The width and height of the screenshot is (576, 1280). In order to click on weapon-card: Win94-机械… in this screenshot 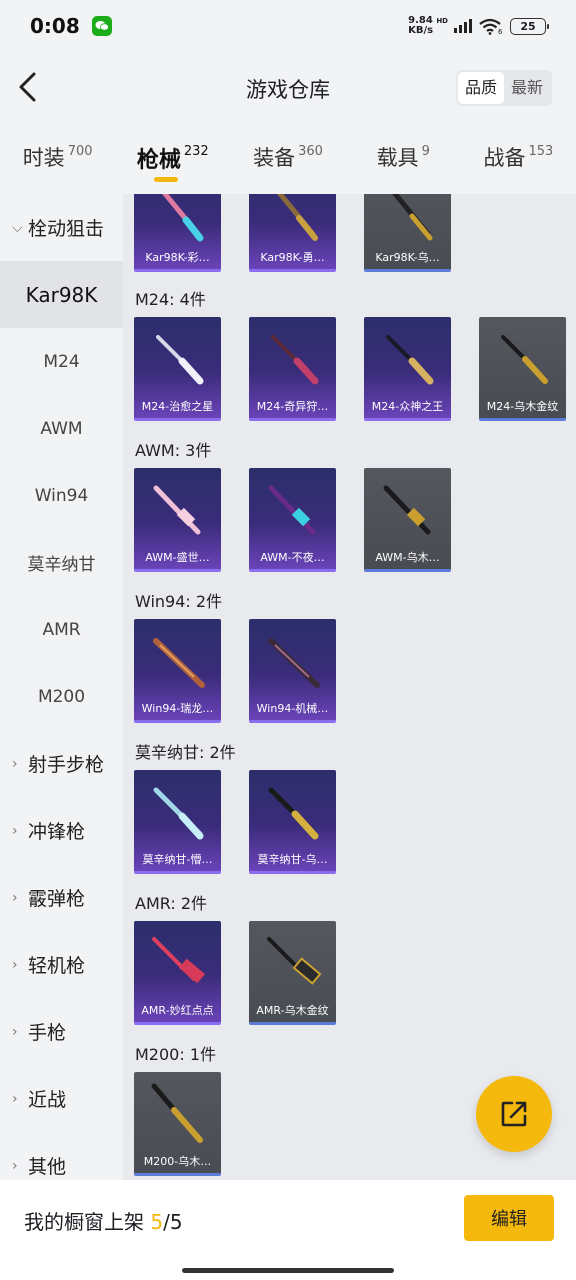, I will do `click(292, 671)`.